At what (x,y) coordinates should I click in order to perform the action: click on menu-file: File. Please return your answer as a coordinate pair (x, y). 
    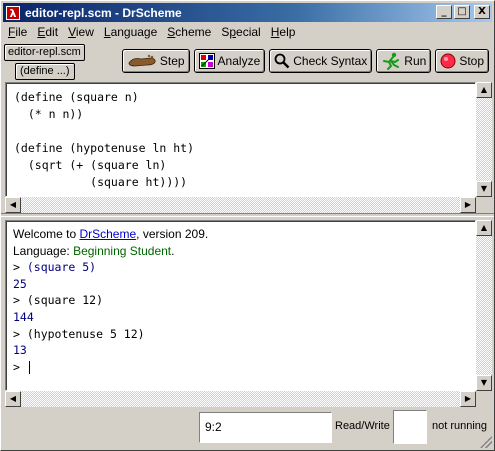
    Looking at the image, I should click on (17, 33).